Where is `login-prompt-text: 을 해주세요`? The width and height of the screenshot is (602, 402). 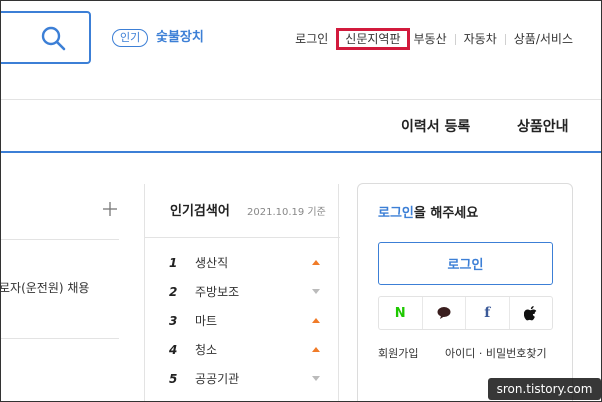
login-prompt-text: 을 해주세요 is located at coordinates (446, 213).